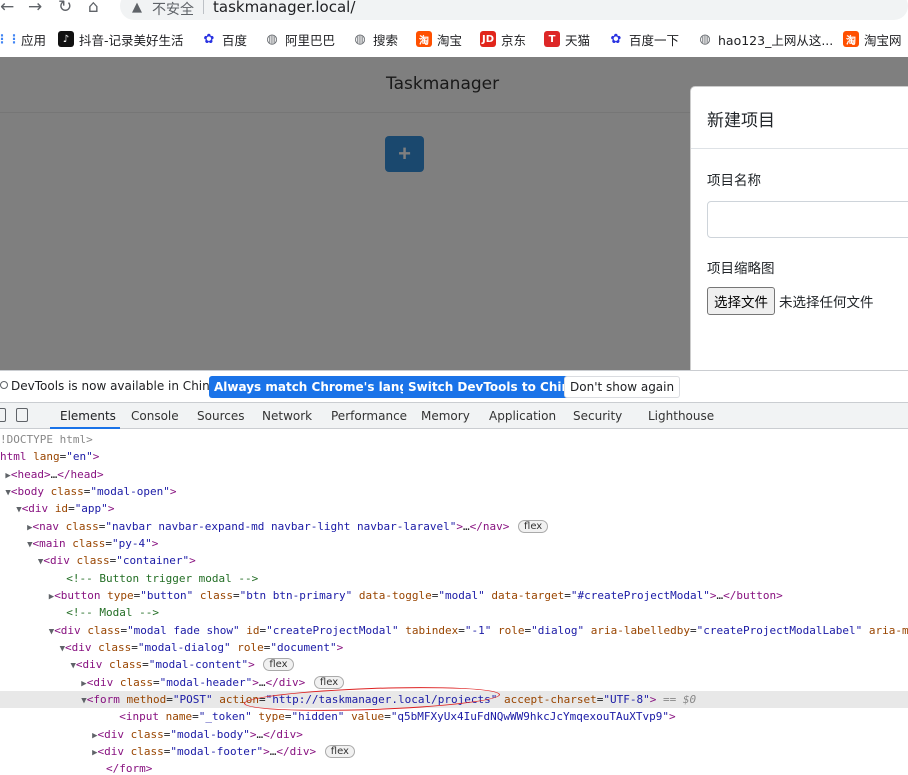  I want to click on inspect-element-icon, so click(3, 415).